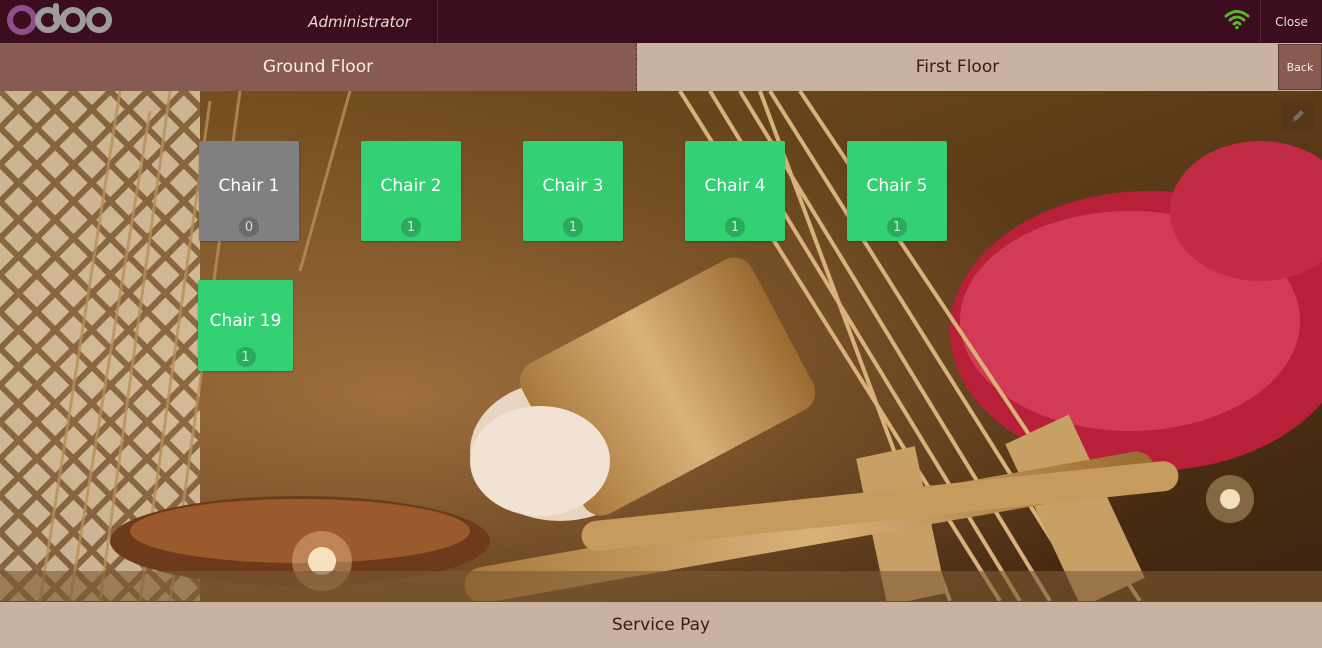 This screenshot has height=648, width=1322. What do you see at coordinates (735, 186) in the screenshot?
I see `table-label: Chair 4` at bounding box center [735, 186].